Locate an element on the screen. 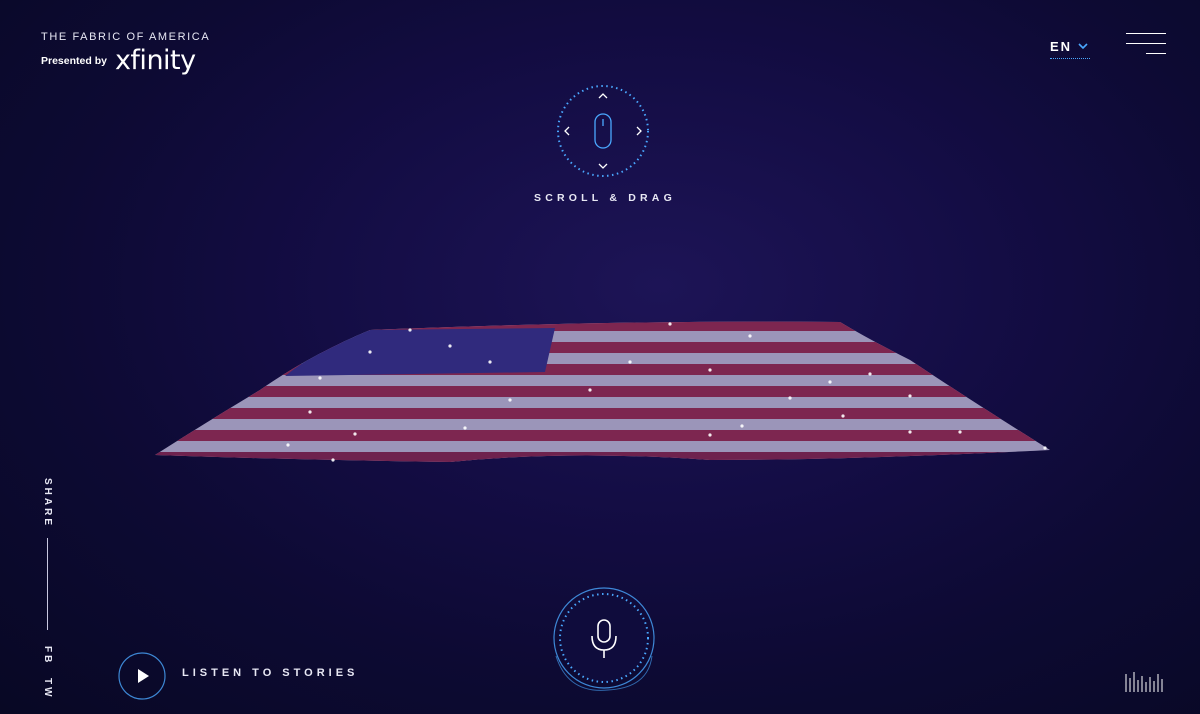 The width and height of the screenshot is (1200, 714). mouse-icon is located at coordinates (603, 131).